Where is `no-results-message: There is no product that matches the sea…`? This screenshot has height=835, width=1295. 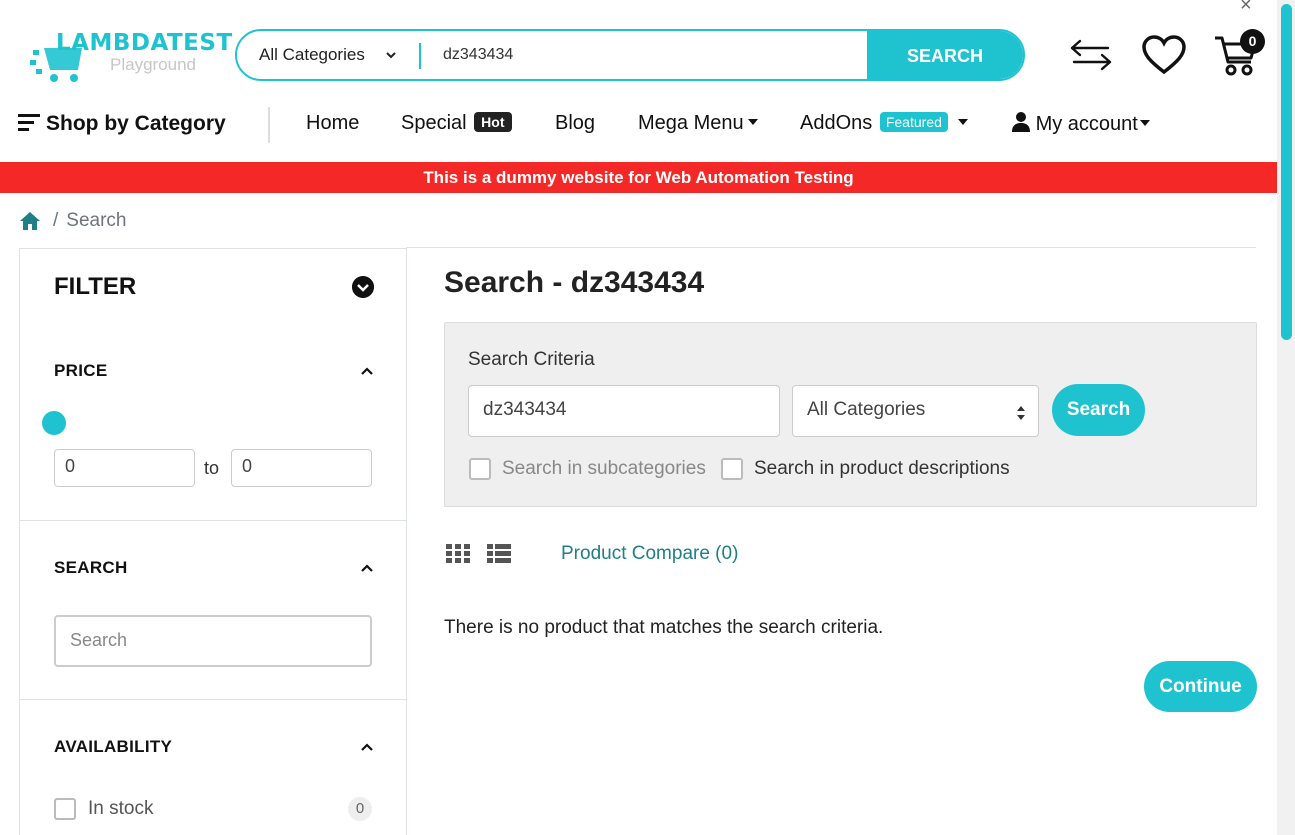
no-results-message: There is no product that matches the sea… is located at coordinates (664, 627).